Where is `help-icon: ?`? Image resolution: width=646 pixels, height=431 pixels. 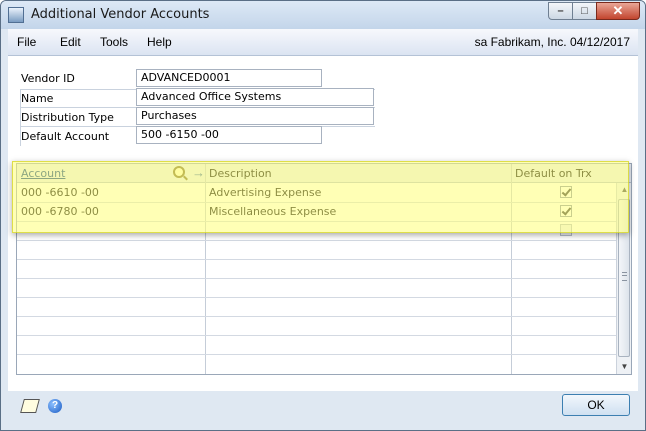 help-icon: ? is located at coordinates (55, 406).